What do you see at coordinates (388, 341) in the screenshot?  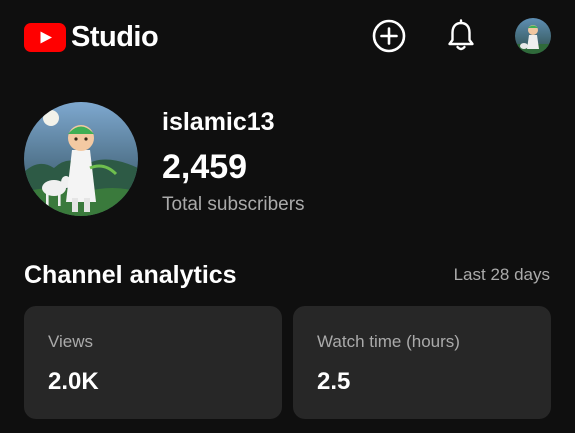 I see `watch-time-label: Watch time (hours)` at bounding box center [388, 341].